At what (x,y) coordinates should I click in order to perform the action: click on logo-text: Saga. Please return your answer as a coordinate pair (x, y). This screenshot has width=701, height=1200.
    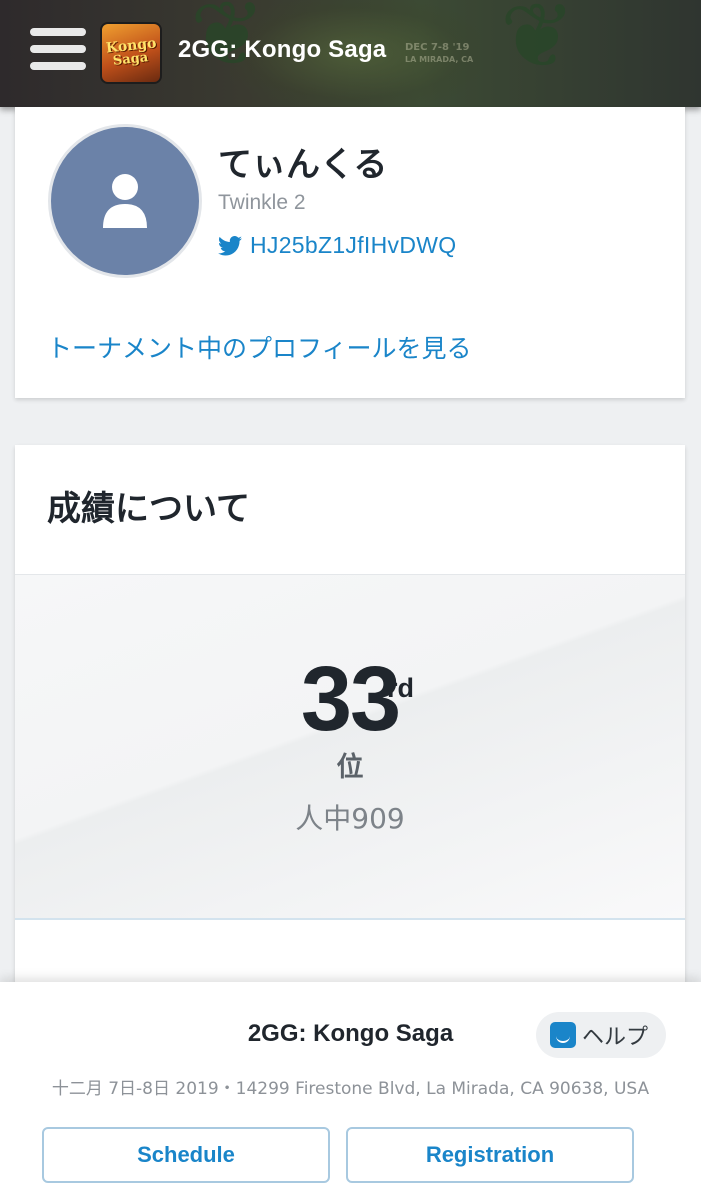
    Looking at the image, I should click on (131, 59).